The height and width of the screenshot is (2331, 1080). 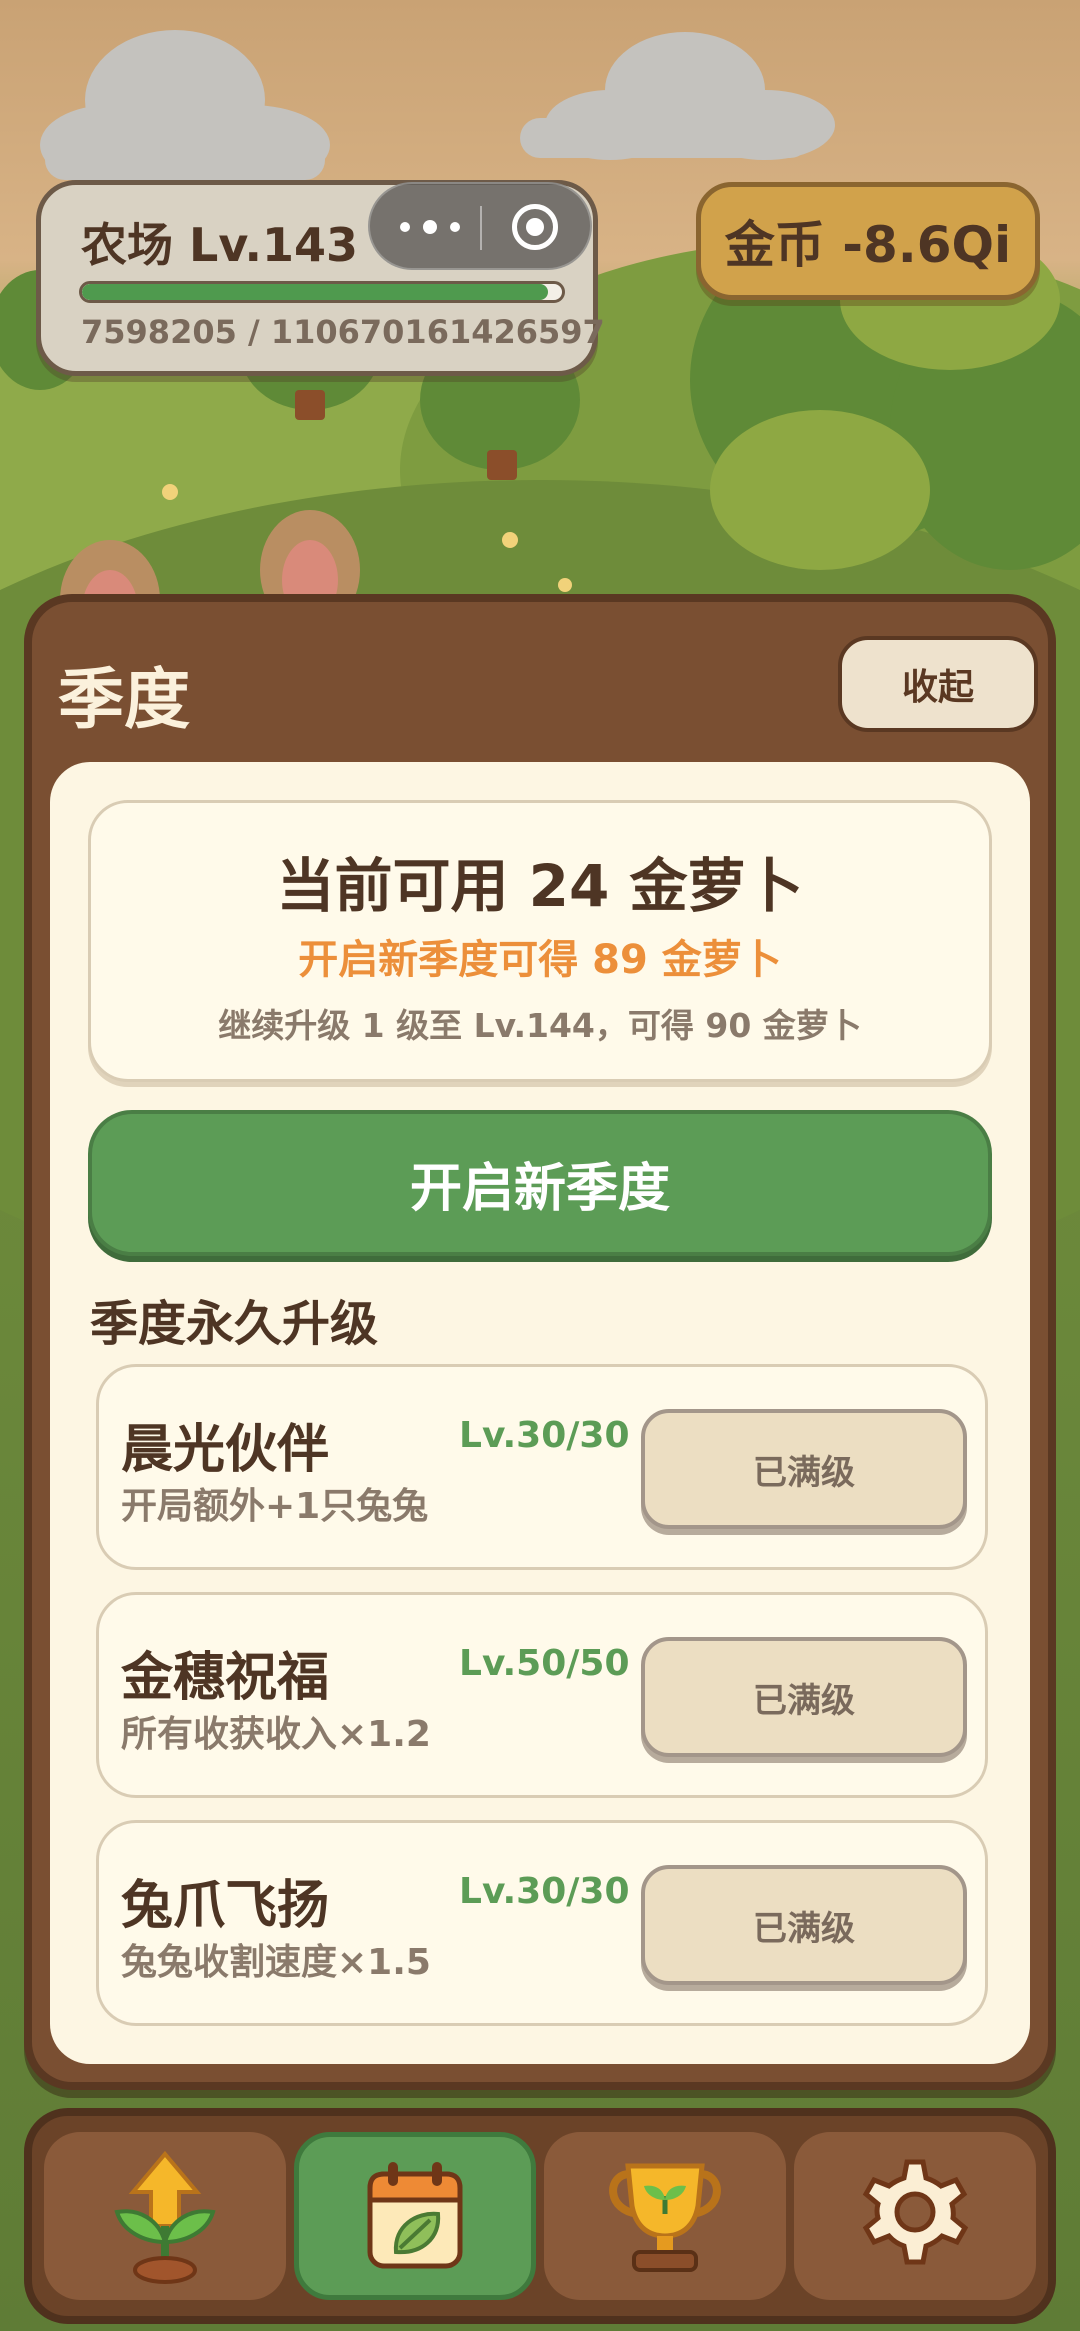 What do you see at coordinates (225, 1678) in the screenshot?
I see `upgrade-name: 金穗祝福` at bounding box center [225, 1678].